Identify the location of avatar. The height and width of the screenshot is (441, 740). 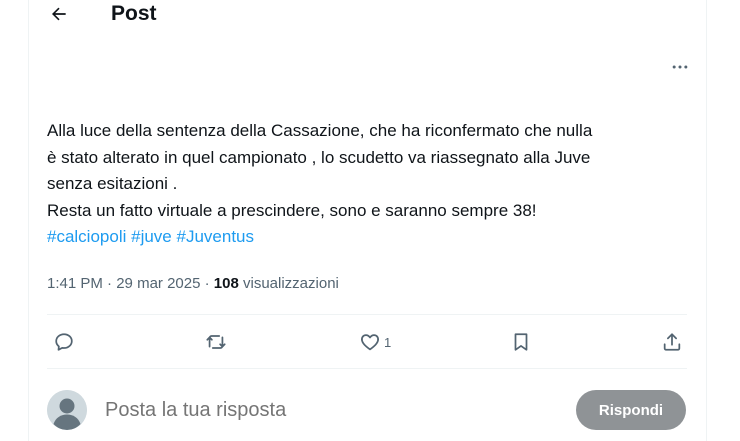
(67, 410).